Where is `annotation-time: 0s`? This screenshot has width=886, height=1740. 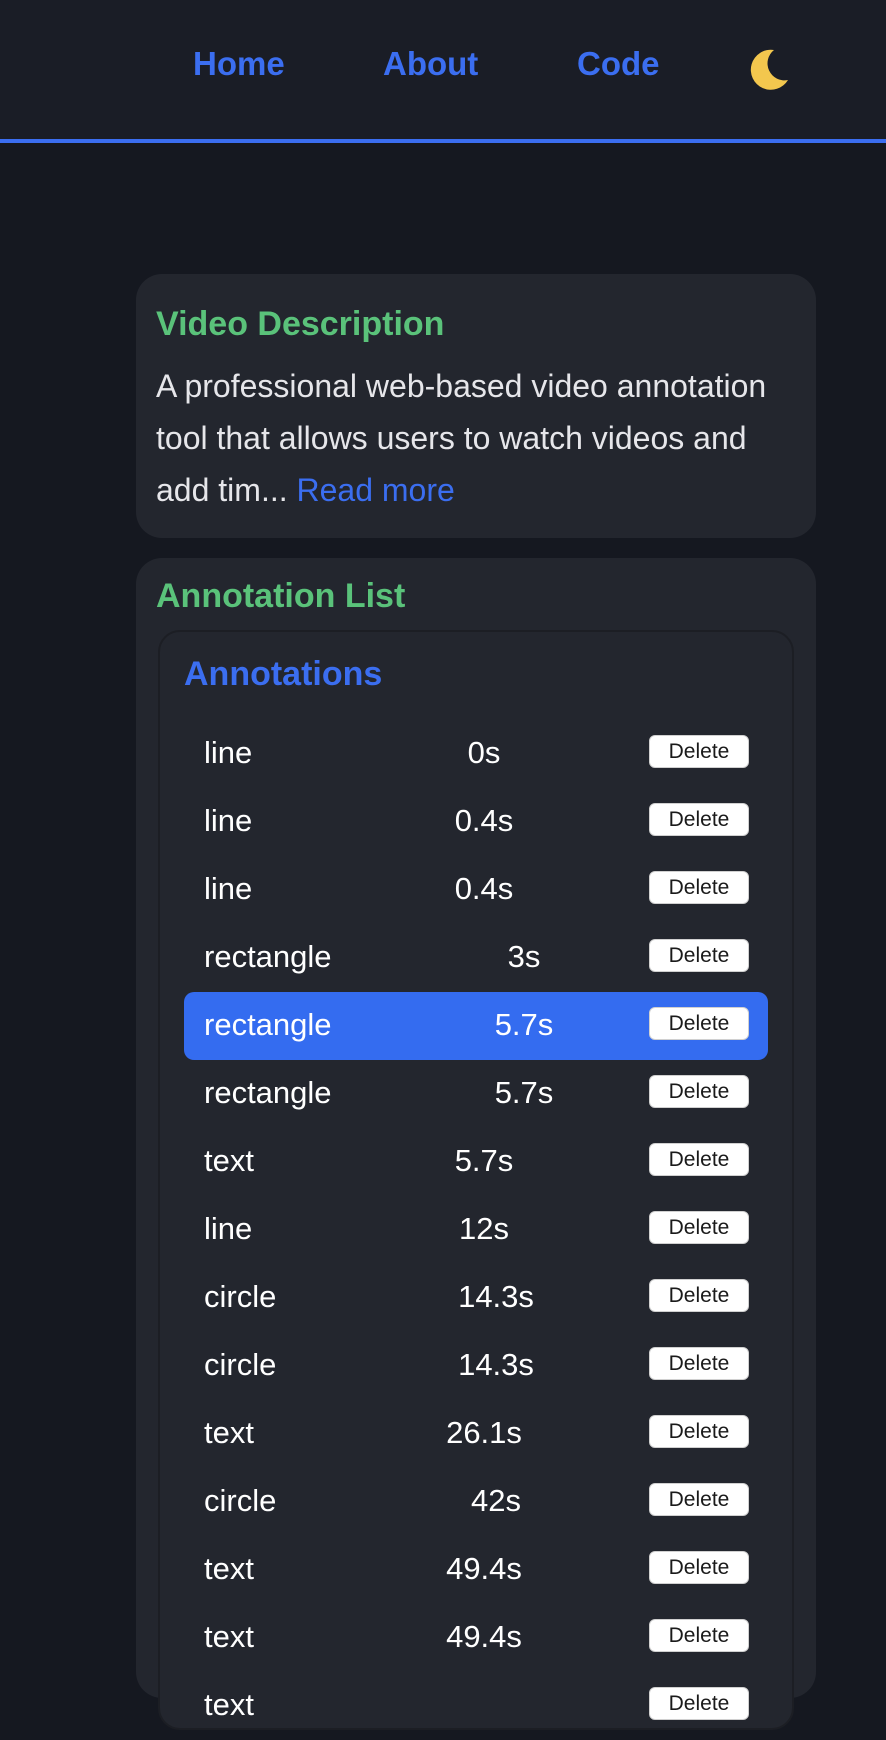
annotation-time: 0s is located at coordinates (484, 752).